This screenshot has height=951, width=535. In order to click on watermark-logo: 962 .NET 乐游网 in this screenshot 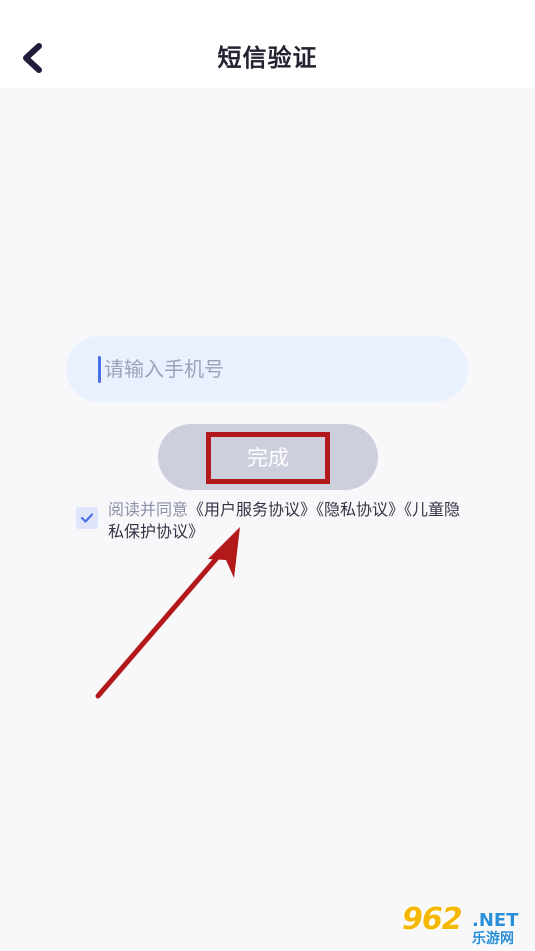, I will do `click(464, 925)`.